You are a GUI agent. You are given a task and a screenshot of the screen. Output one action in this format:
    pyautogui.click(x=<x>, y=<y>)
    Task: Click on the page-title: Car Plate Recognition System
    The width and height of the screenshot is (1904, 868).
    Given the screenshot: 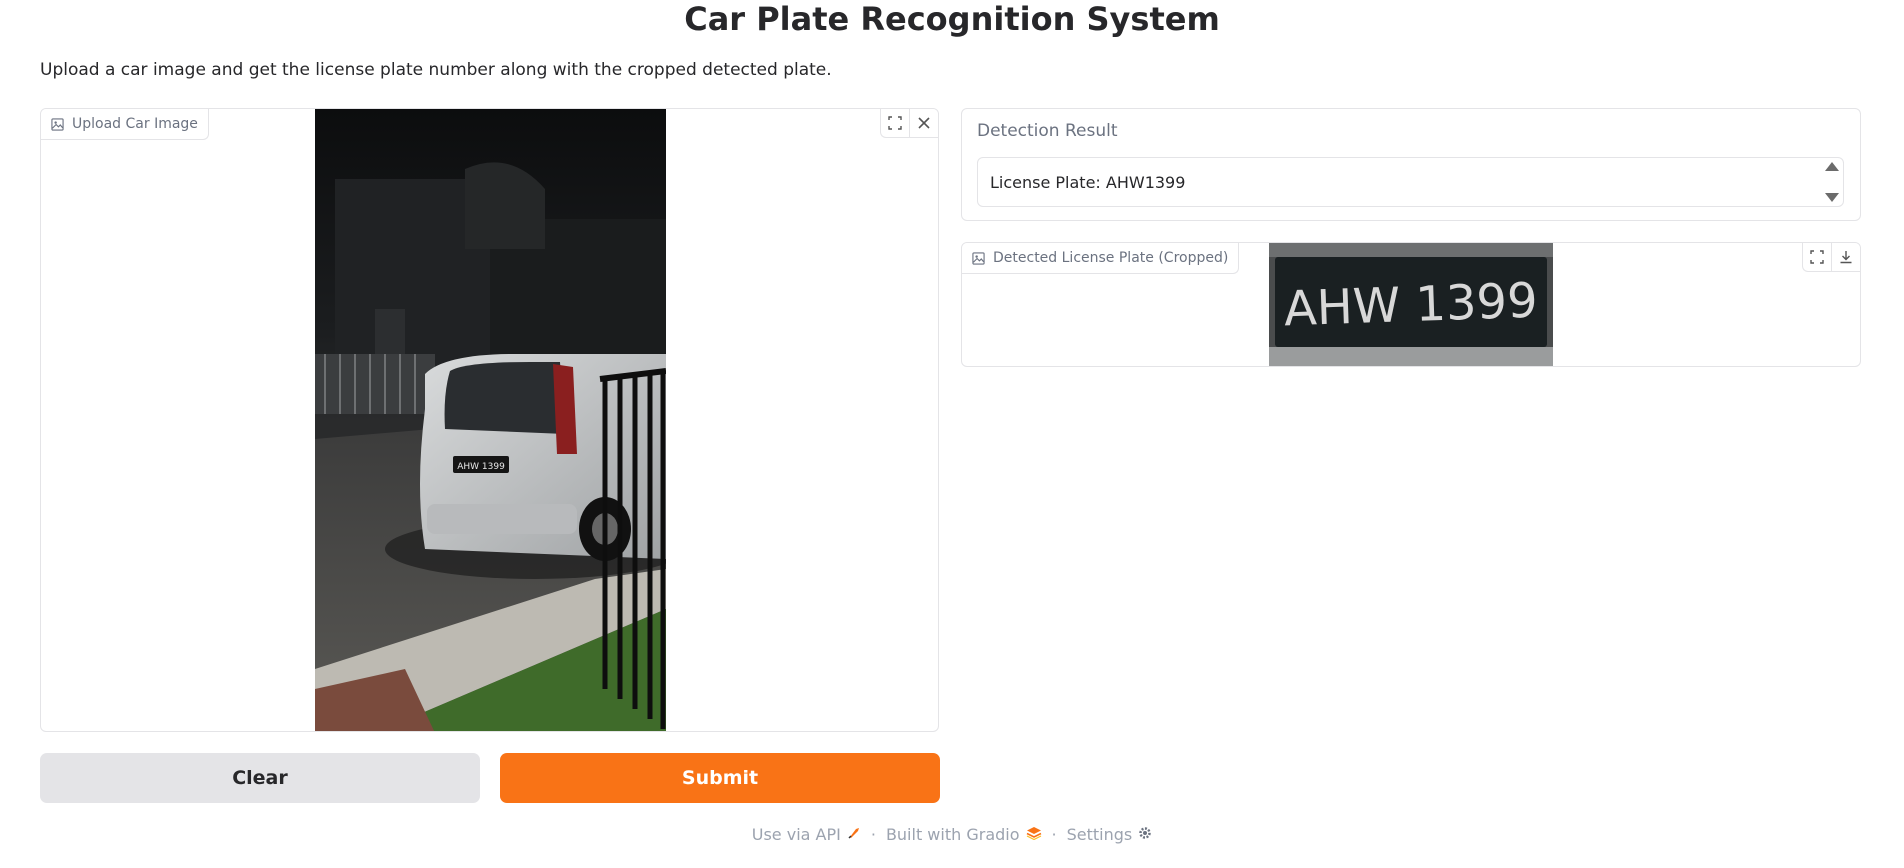 What is the action you would take?
    pyautogui.click(x=952, y=19)
    